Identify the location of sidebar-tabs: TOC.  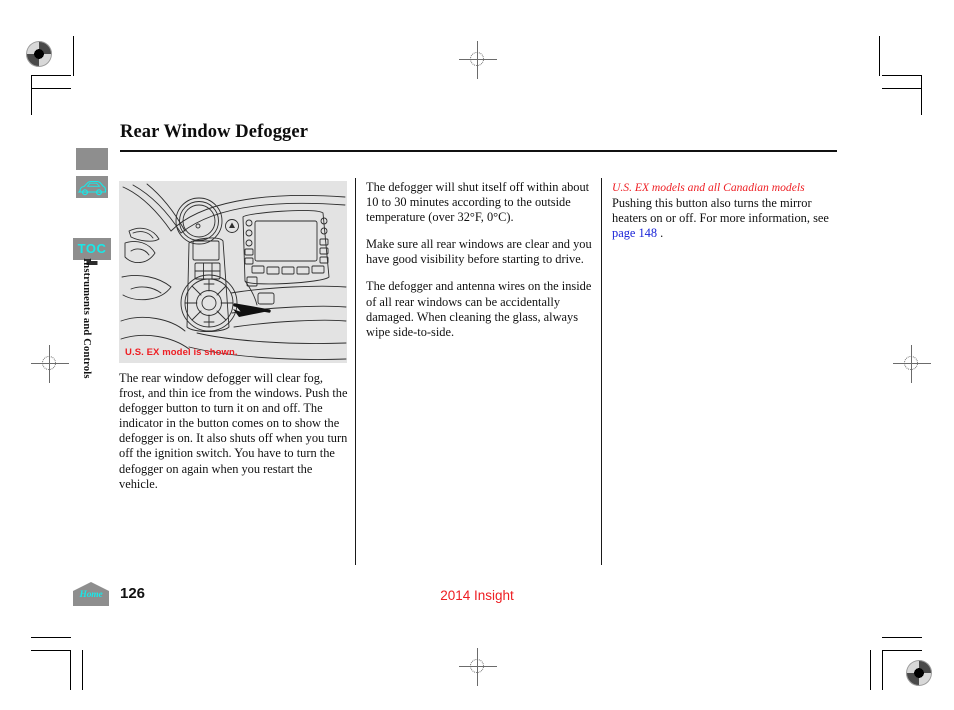
(92, 207).